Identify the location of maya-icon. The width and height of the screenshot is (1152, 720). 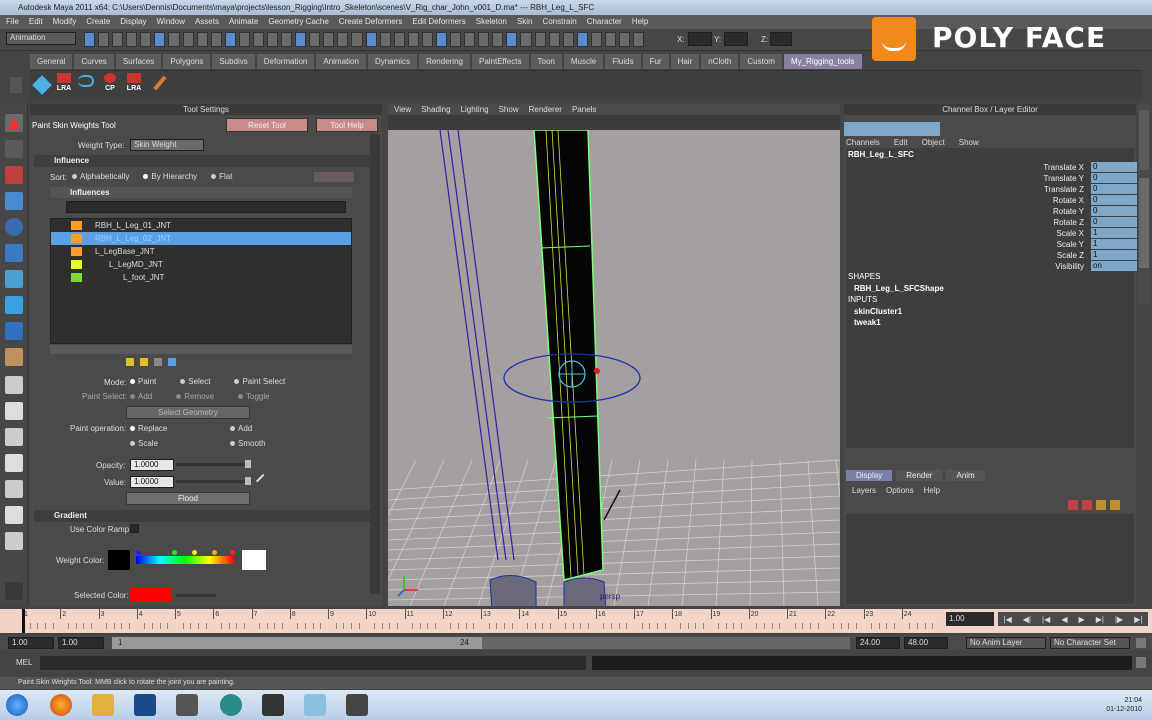
(273, 705).